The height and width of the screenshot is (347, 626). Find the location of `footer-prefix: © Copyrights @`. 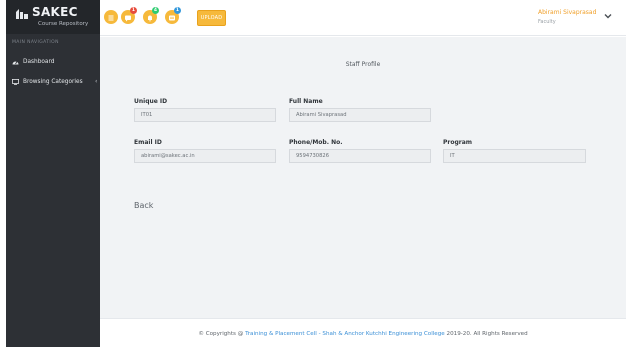

footer-prefix: © Copyrights @ is located at coordinates (221, 334).